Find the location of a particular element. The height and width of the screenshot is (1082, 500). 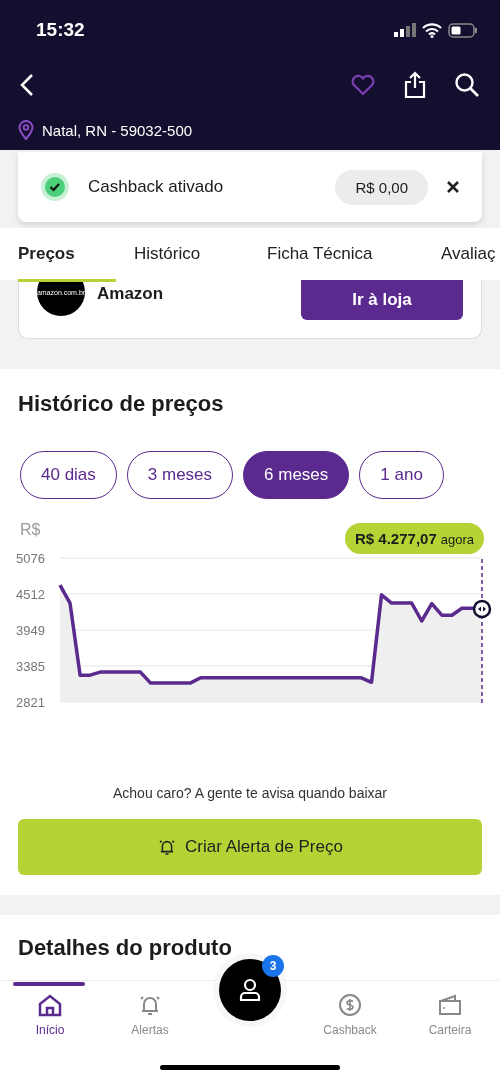

period-chip: 6 meses is located at coordinates (296, 475).